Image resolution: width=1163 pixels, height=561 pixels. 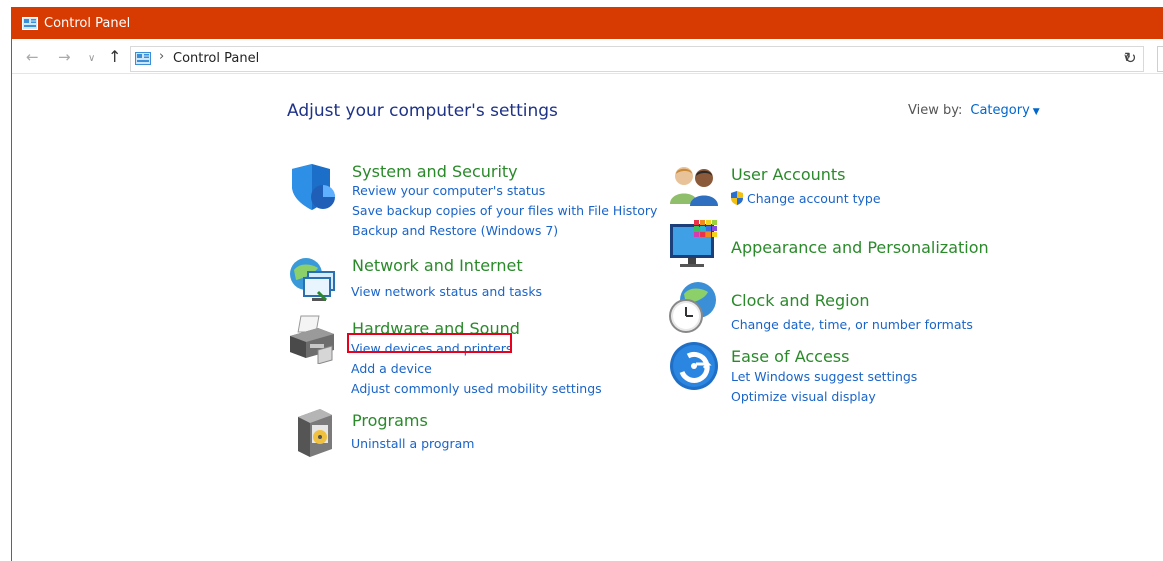 What do you see at coordinates (91, 58) in the screenshot?
I see `recent-locations-chevron-icon: ∨` at bounding box center [91, 58].